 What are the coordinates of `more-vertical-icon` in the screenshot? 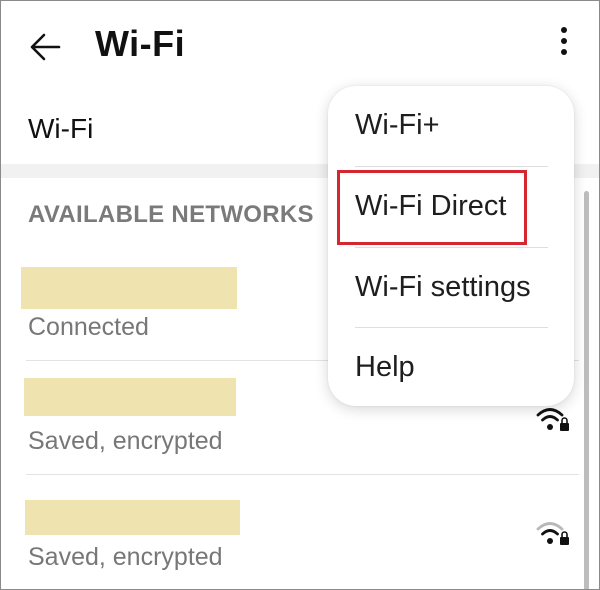 It's located at (564, 30).